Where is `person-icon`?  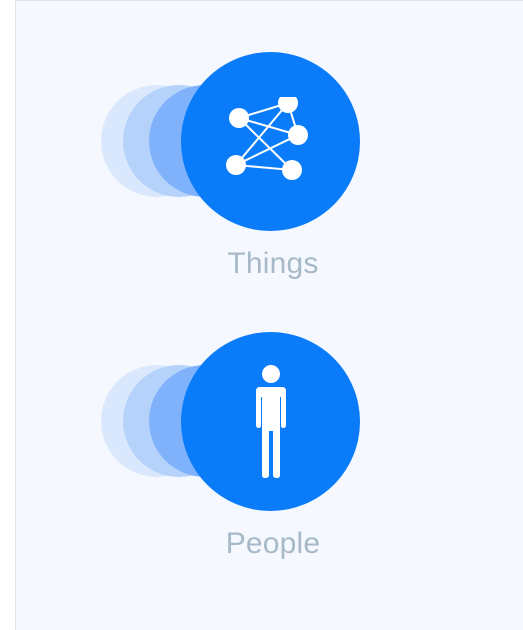
person-icon is located at coordinates (270, 421).